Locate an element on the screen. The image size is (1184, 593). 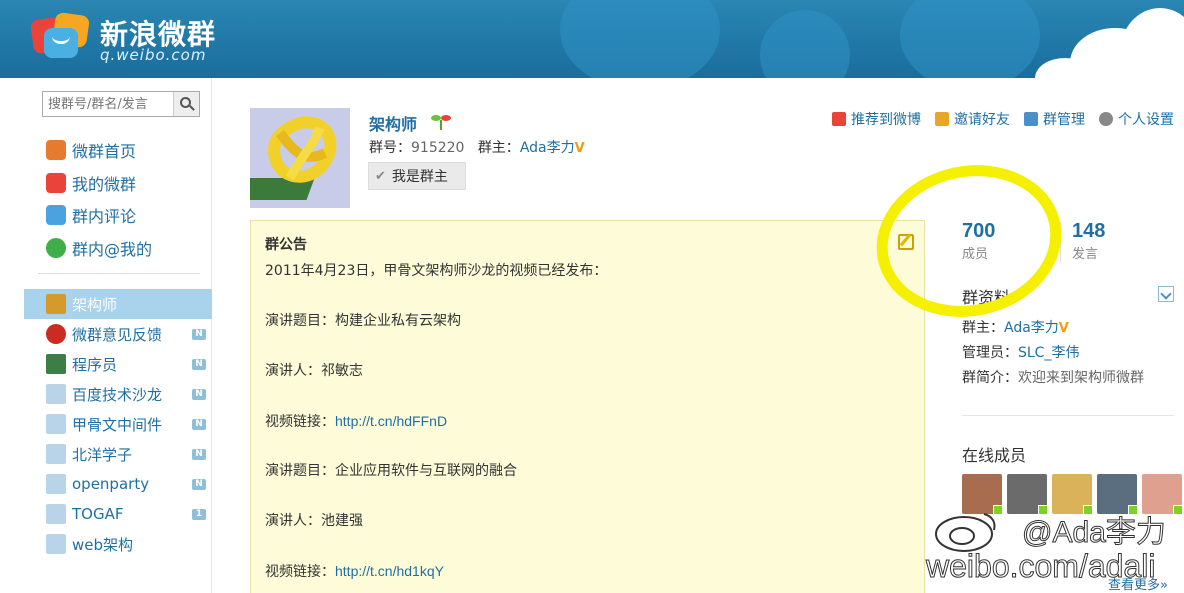
profile-admin-link: SLC_李伟 is located at coordinates (1048, 353).